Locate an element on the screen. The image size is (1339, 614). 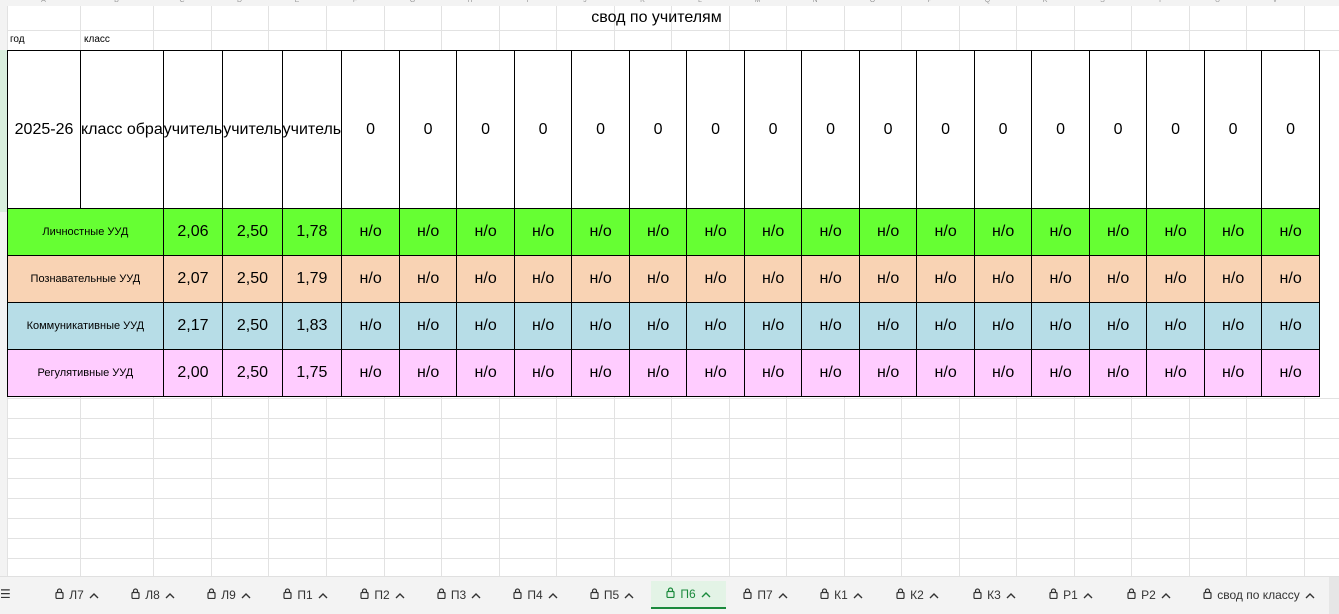
cell-header-1: класс обра is located at coordinates (122, 129).